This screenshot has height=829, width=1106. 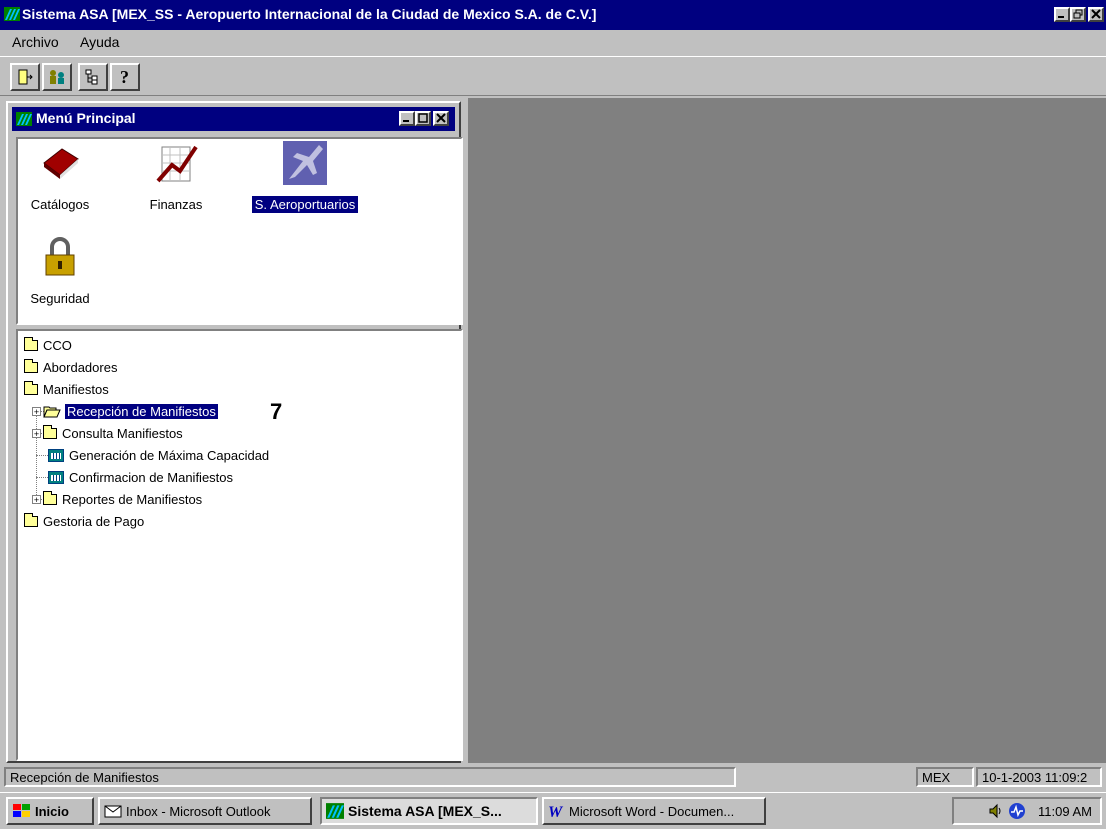 What do you see at coordinates (35, 42) in the screenshot?
I see `menu-archivo: Archivo` at bounding box center [35, 42].